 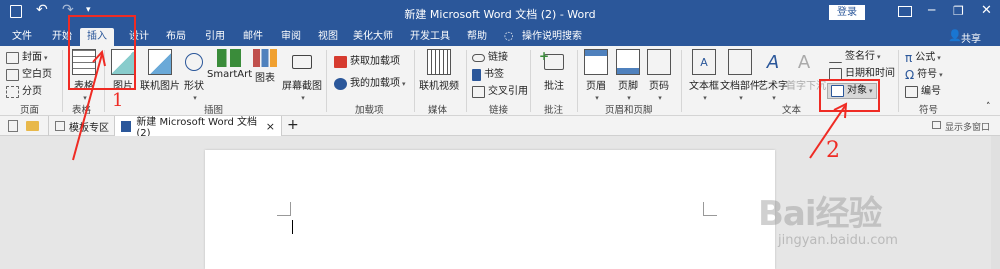 I want to click on annotation-number-1: 1, so click(x=118, y=100).